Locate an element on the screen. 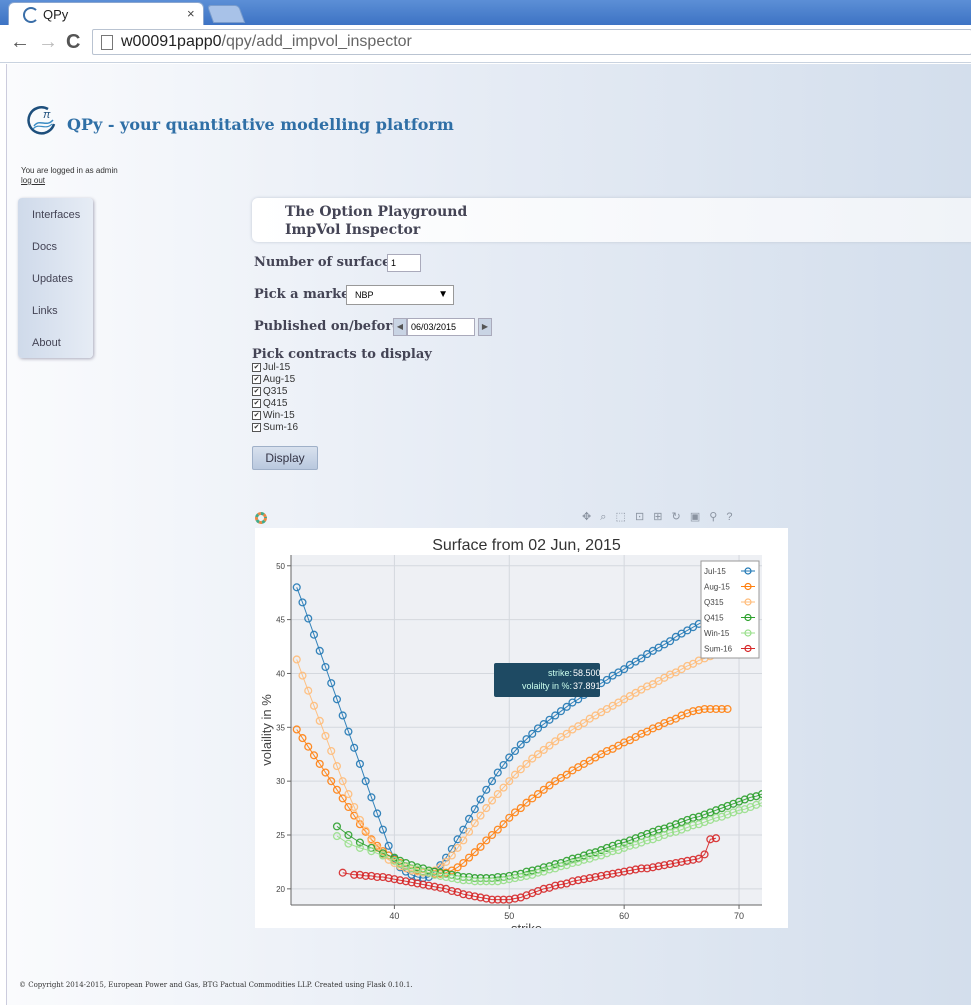  prev-date-button: ◀ is located at coordinates (400, 327).